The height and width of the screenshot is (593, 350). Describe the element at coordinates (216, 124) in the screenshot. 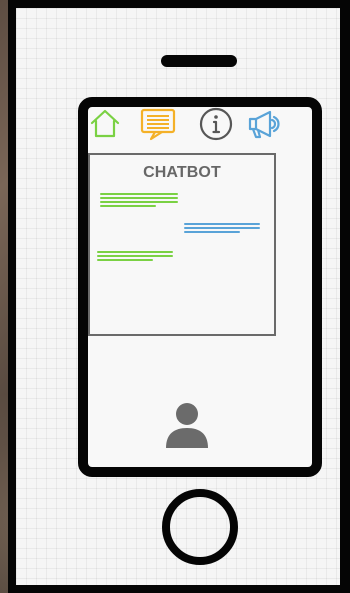

I see `info-icon` at that location.